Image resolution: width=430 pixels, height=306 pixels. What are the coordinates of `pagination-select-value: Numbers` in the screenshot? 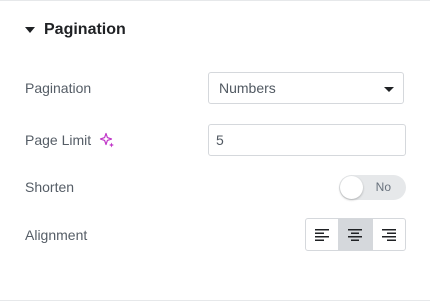 It's located at (247, 88).